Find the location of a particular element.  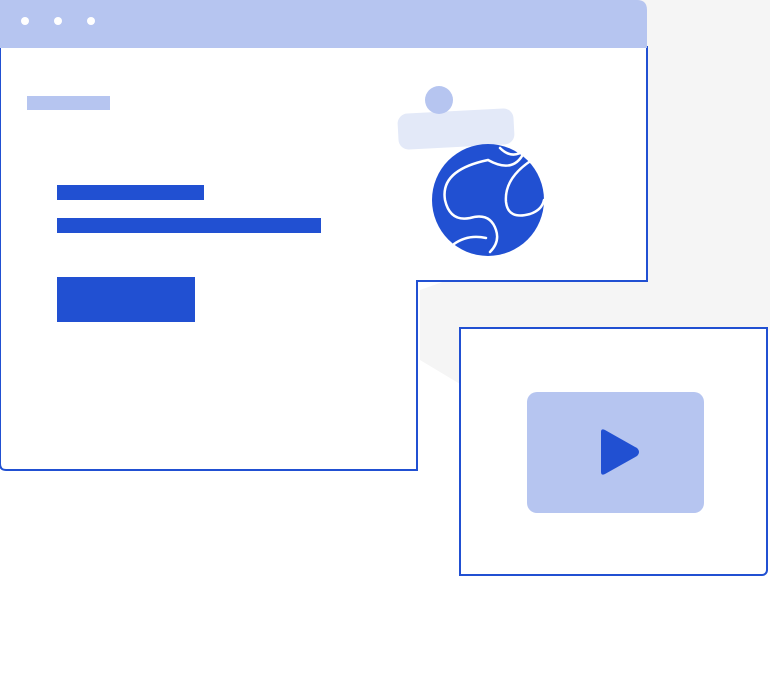

text-line-placeholder is located at coordinates (189, 225).